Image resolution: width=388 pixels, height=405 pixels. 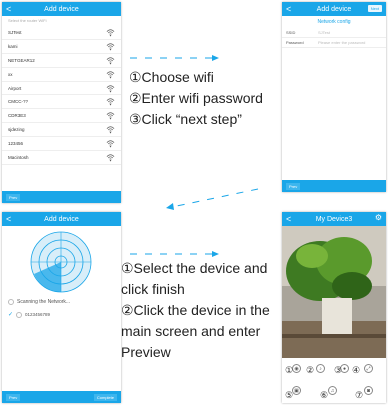 I want to click on wifi-name: SJTest, so click(x=15, y=32).